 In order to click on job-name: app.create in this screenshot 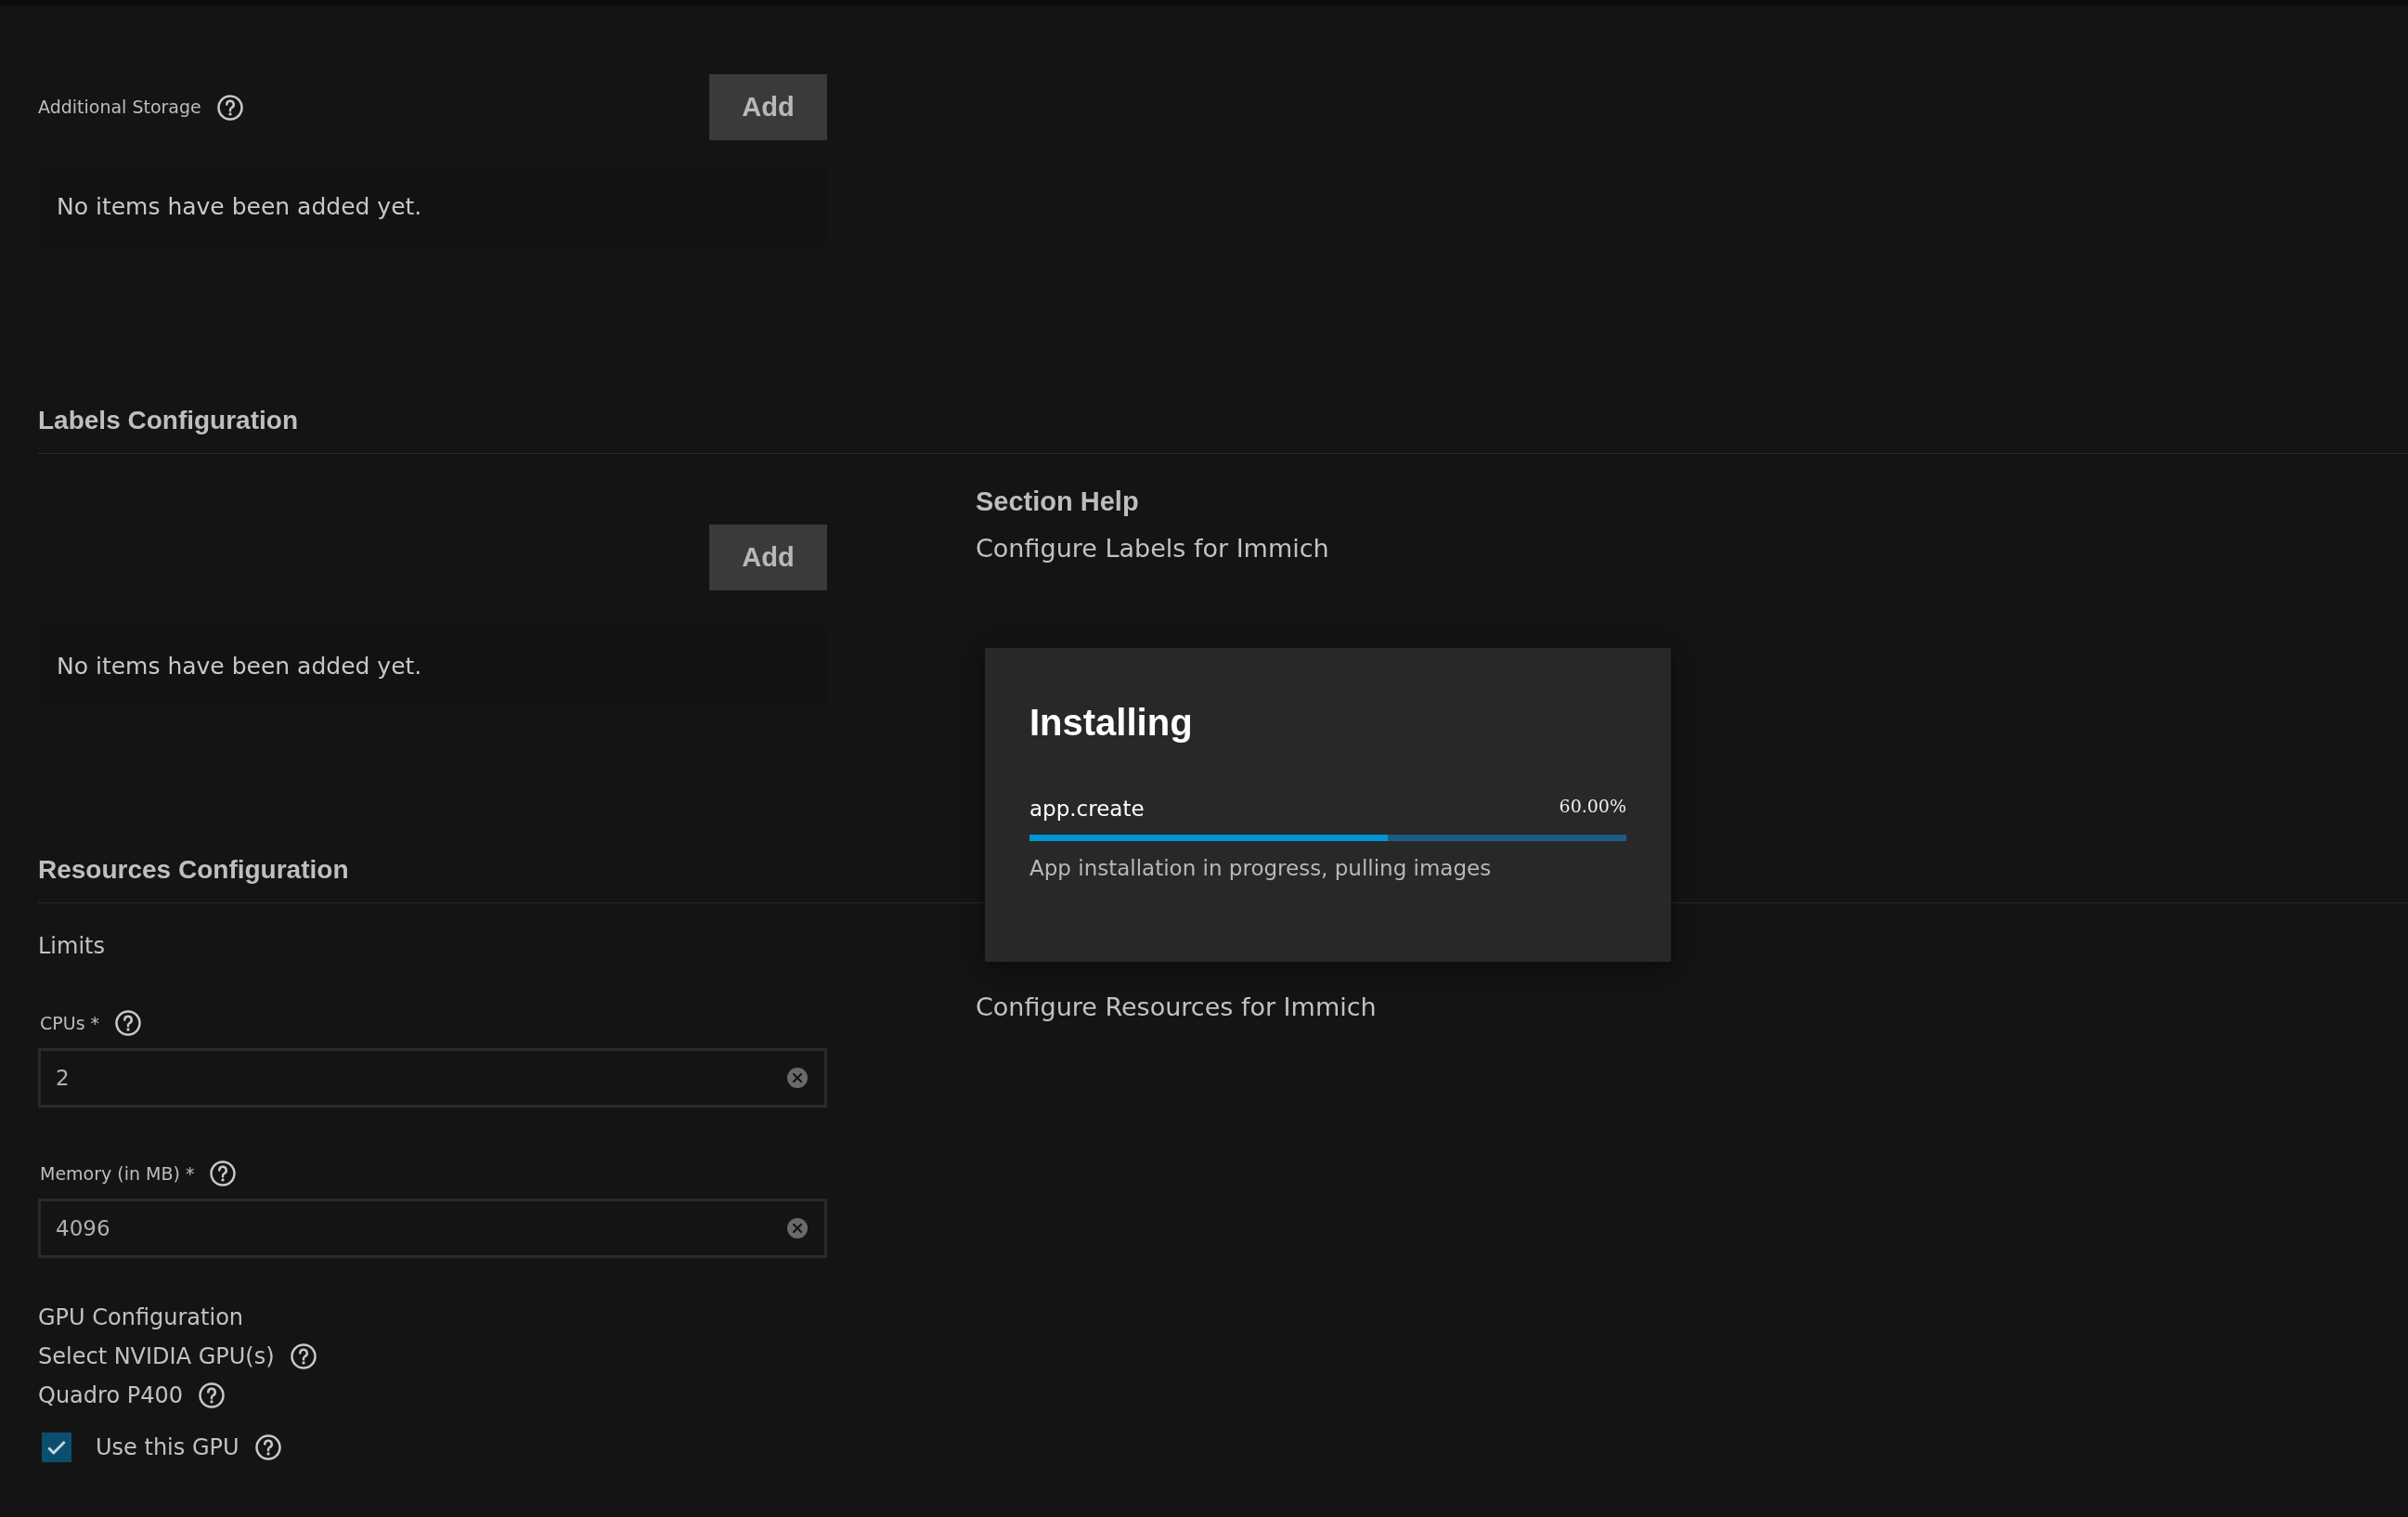, I will do `click(1087, 809)`.